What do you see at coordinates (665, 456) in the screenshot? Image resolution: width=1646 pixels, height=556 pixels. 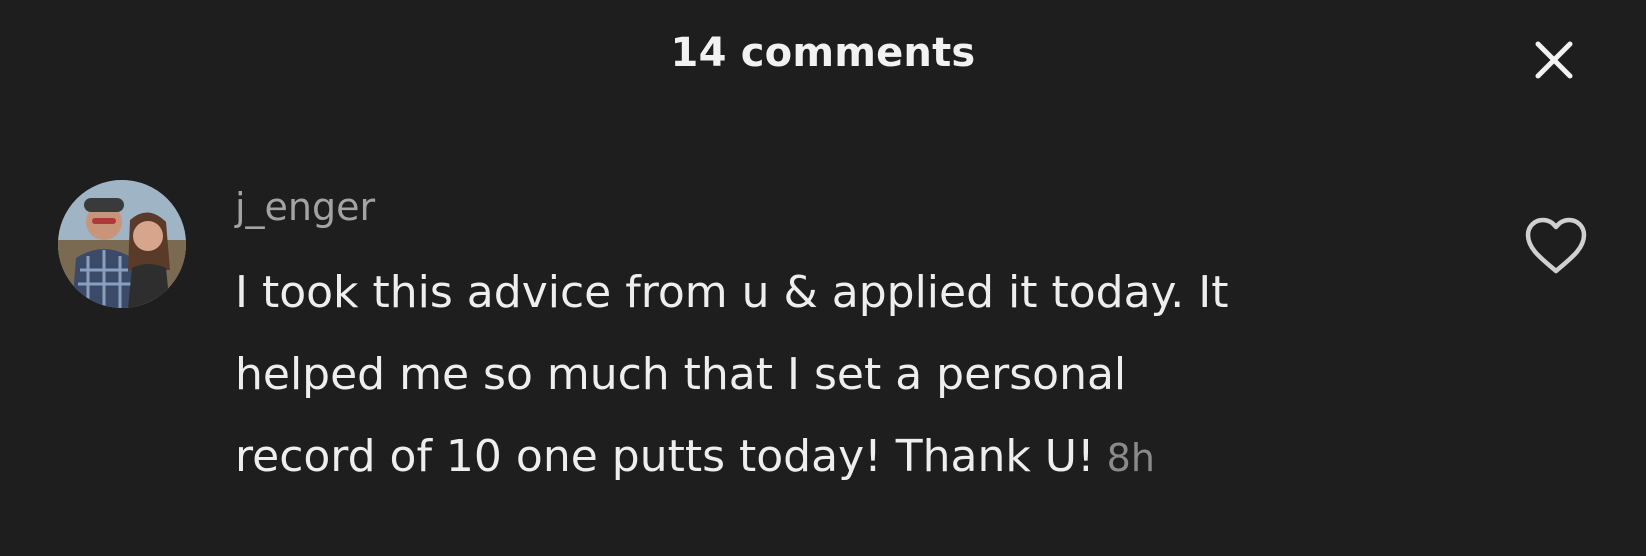 I see `comment-line-text: record of 10 one putts today! Thank U!` at bounding box center [665, 456].